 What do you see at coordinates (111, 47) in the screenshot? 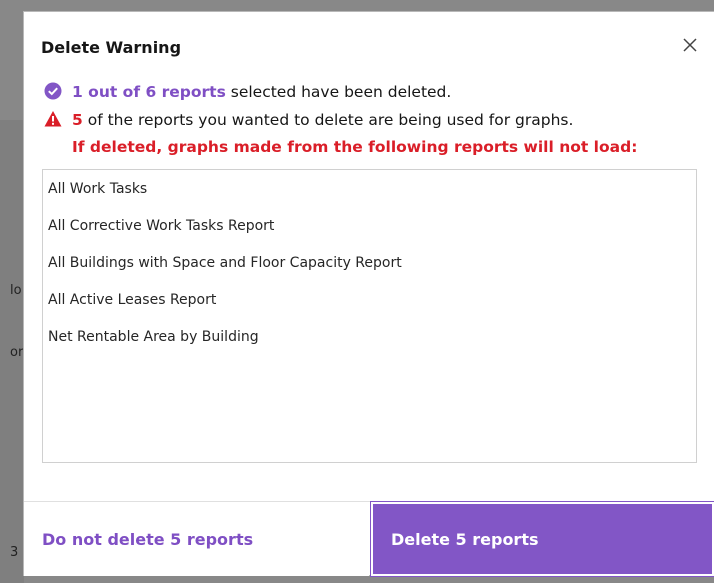
I see `dialog-title: Delete Warning` at bounding box center [111, 47].